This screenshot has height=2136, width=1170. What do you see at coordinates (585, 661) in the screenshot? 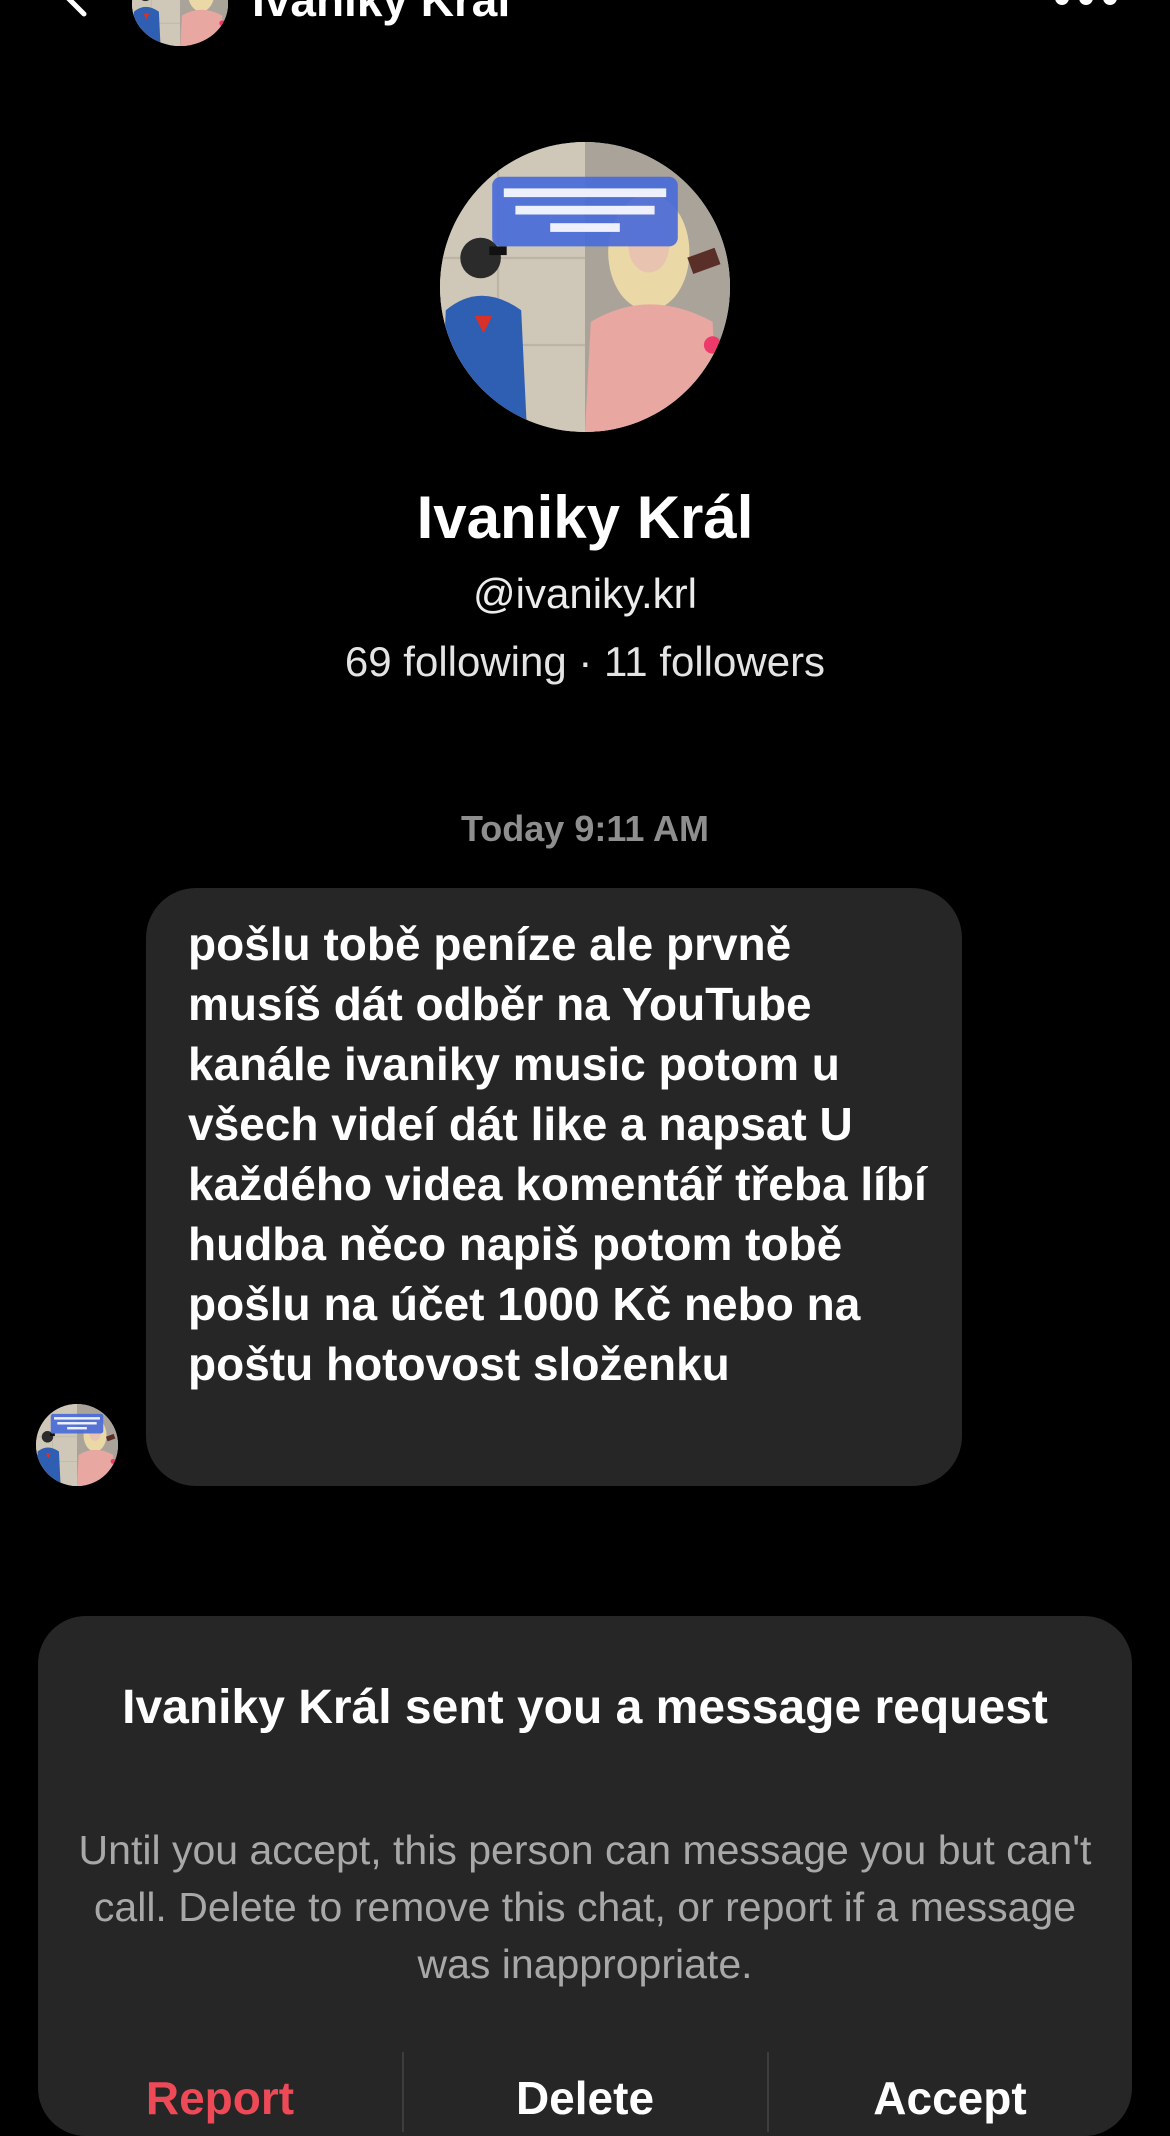
I see `profile-stats: 69 following · 11 followers` at bounding box center [585, 661].